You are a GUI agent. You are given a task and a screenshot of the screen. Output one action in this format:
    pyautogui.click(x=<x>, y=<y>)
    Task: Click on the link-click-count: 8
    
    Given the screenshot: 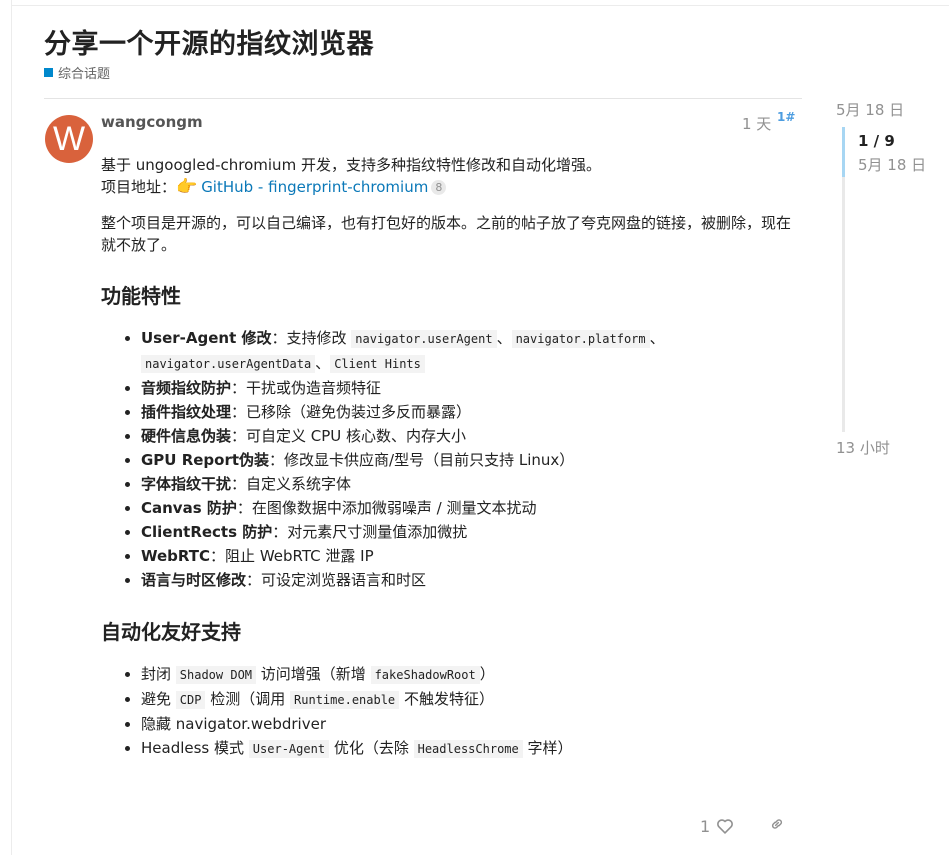 What is the action you would take?
    pyautogui.click(x=439, y=187)
    